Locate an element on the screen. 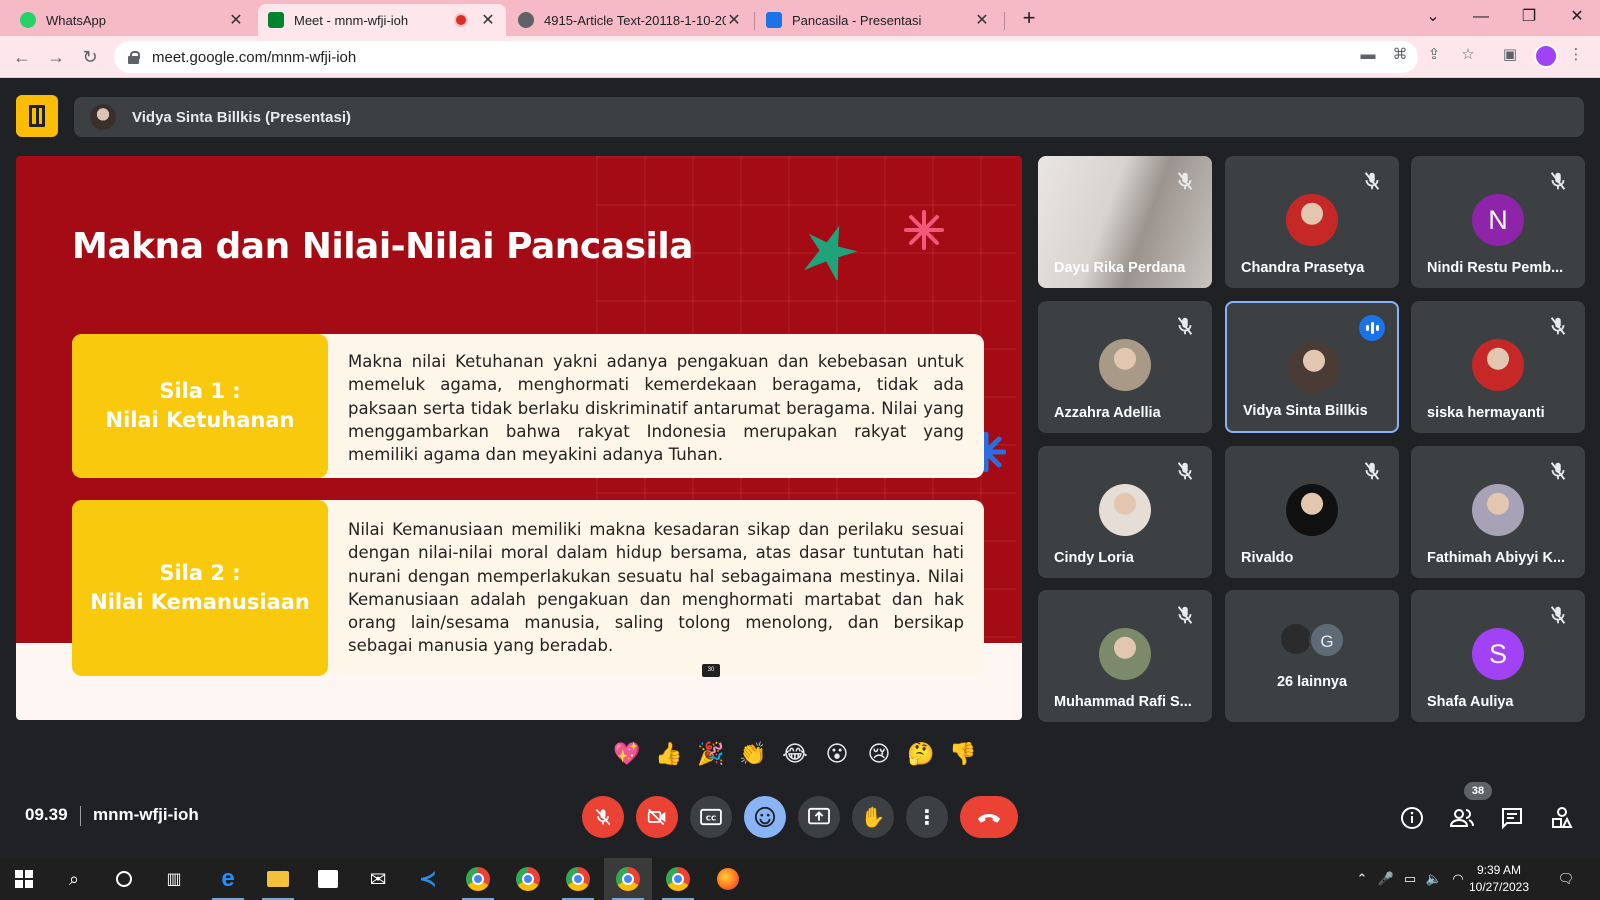 Image resolution: width=1600 pixels, height=900 pixels. hangup-icon is located at coordinates (989, 818).